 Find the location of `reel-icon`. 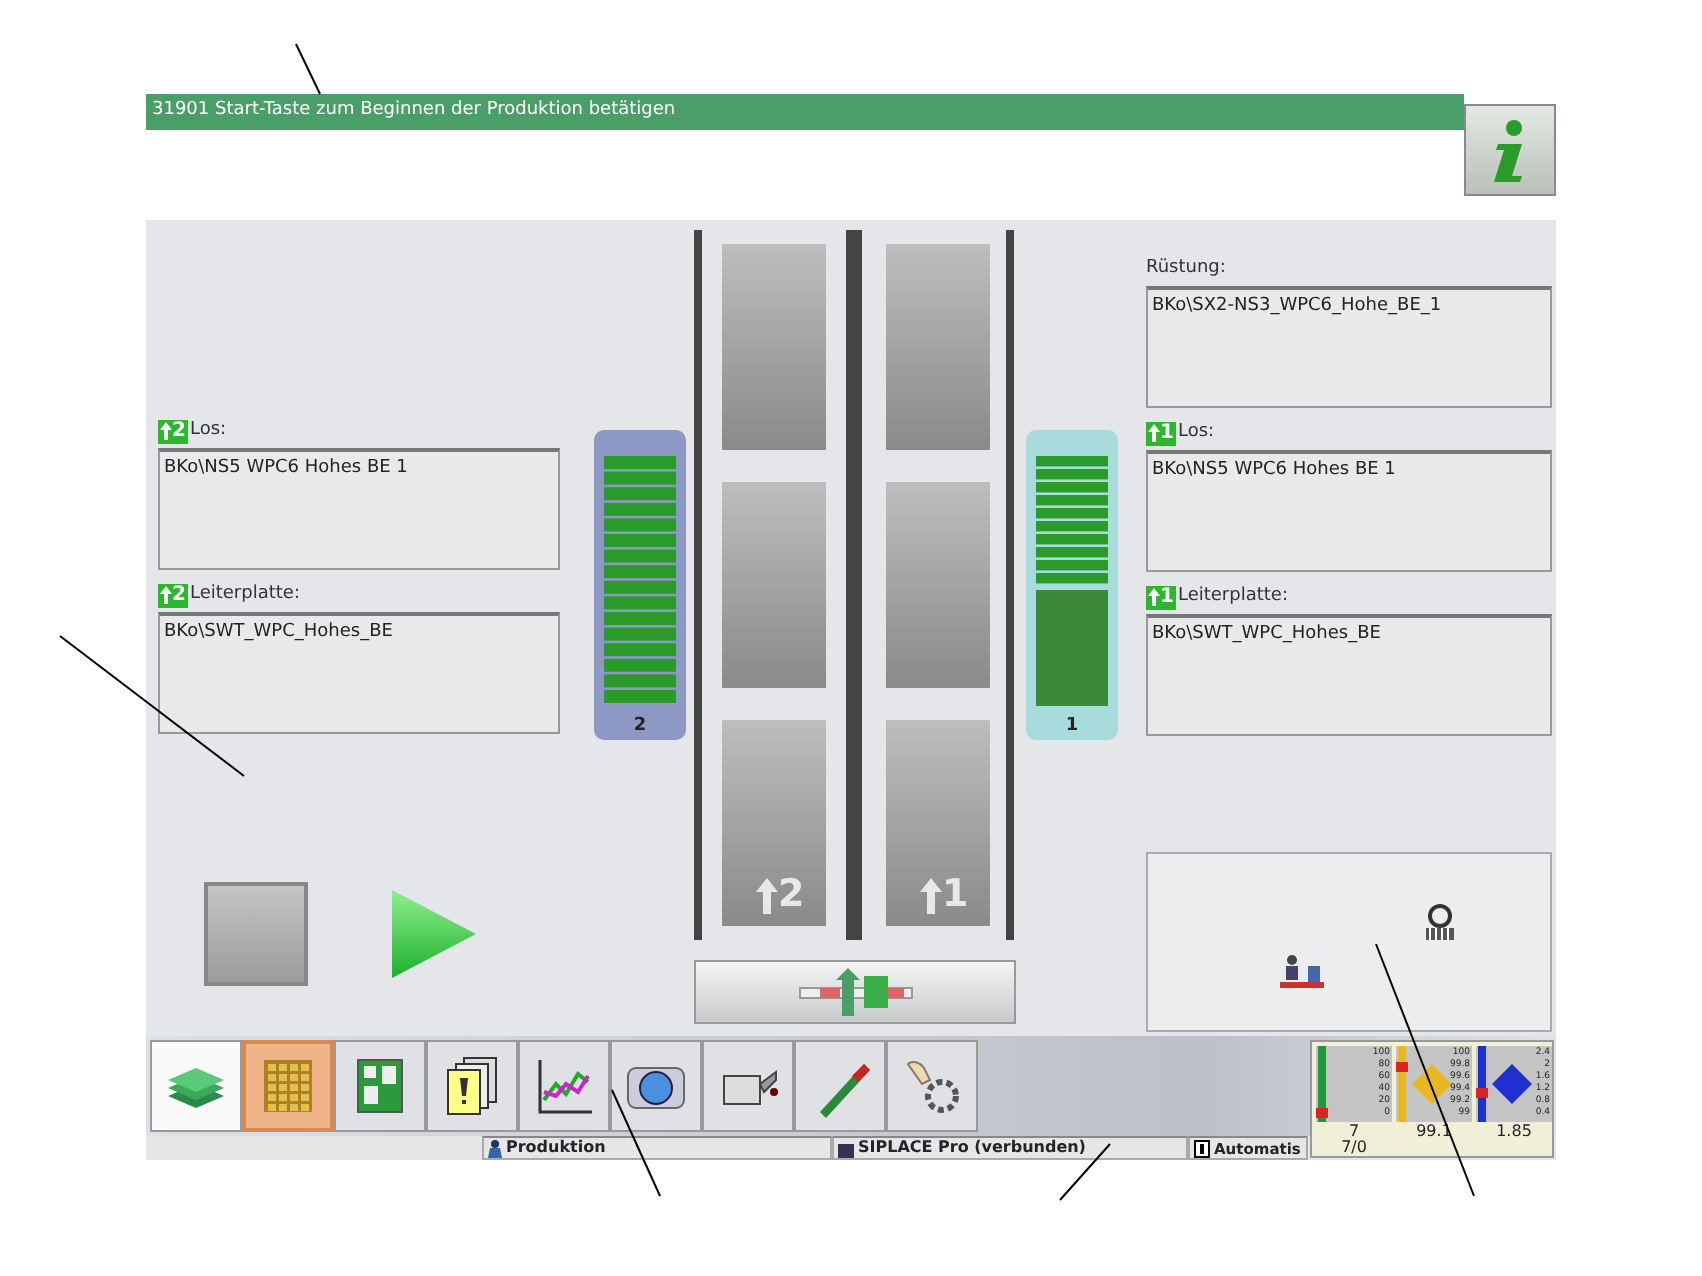

reel-icon is located at coordinates (1440, 922).